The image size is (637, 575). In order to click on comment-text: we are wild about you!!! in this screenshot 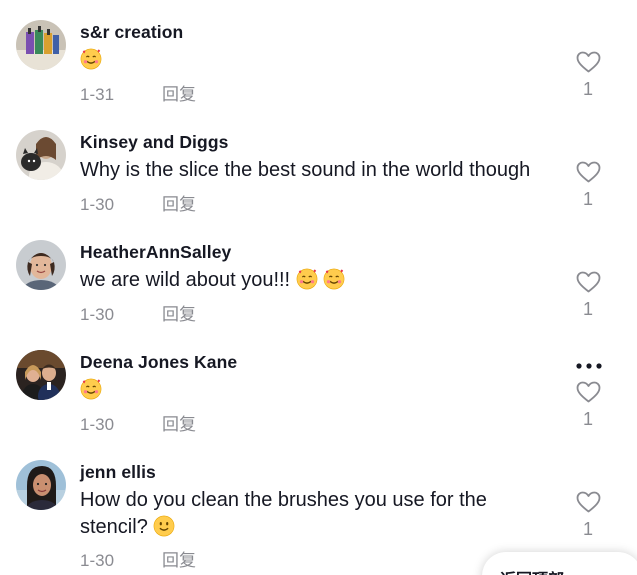, I will do `click(320, 280)`.